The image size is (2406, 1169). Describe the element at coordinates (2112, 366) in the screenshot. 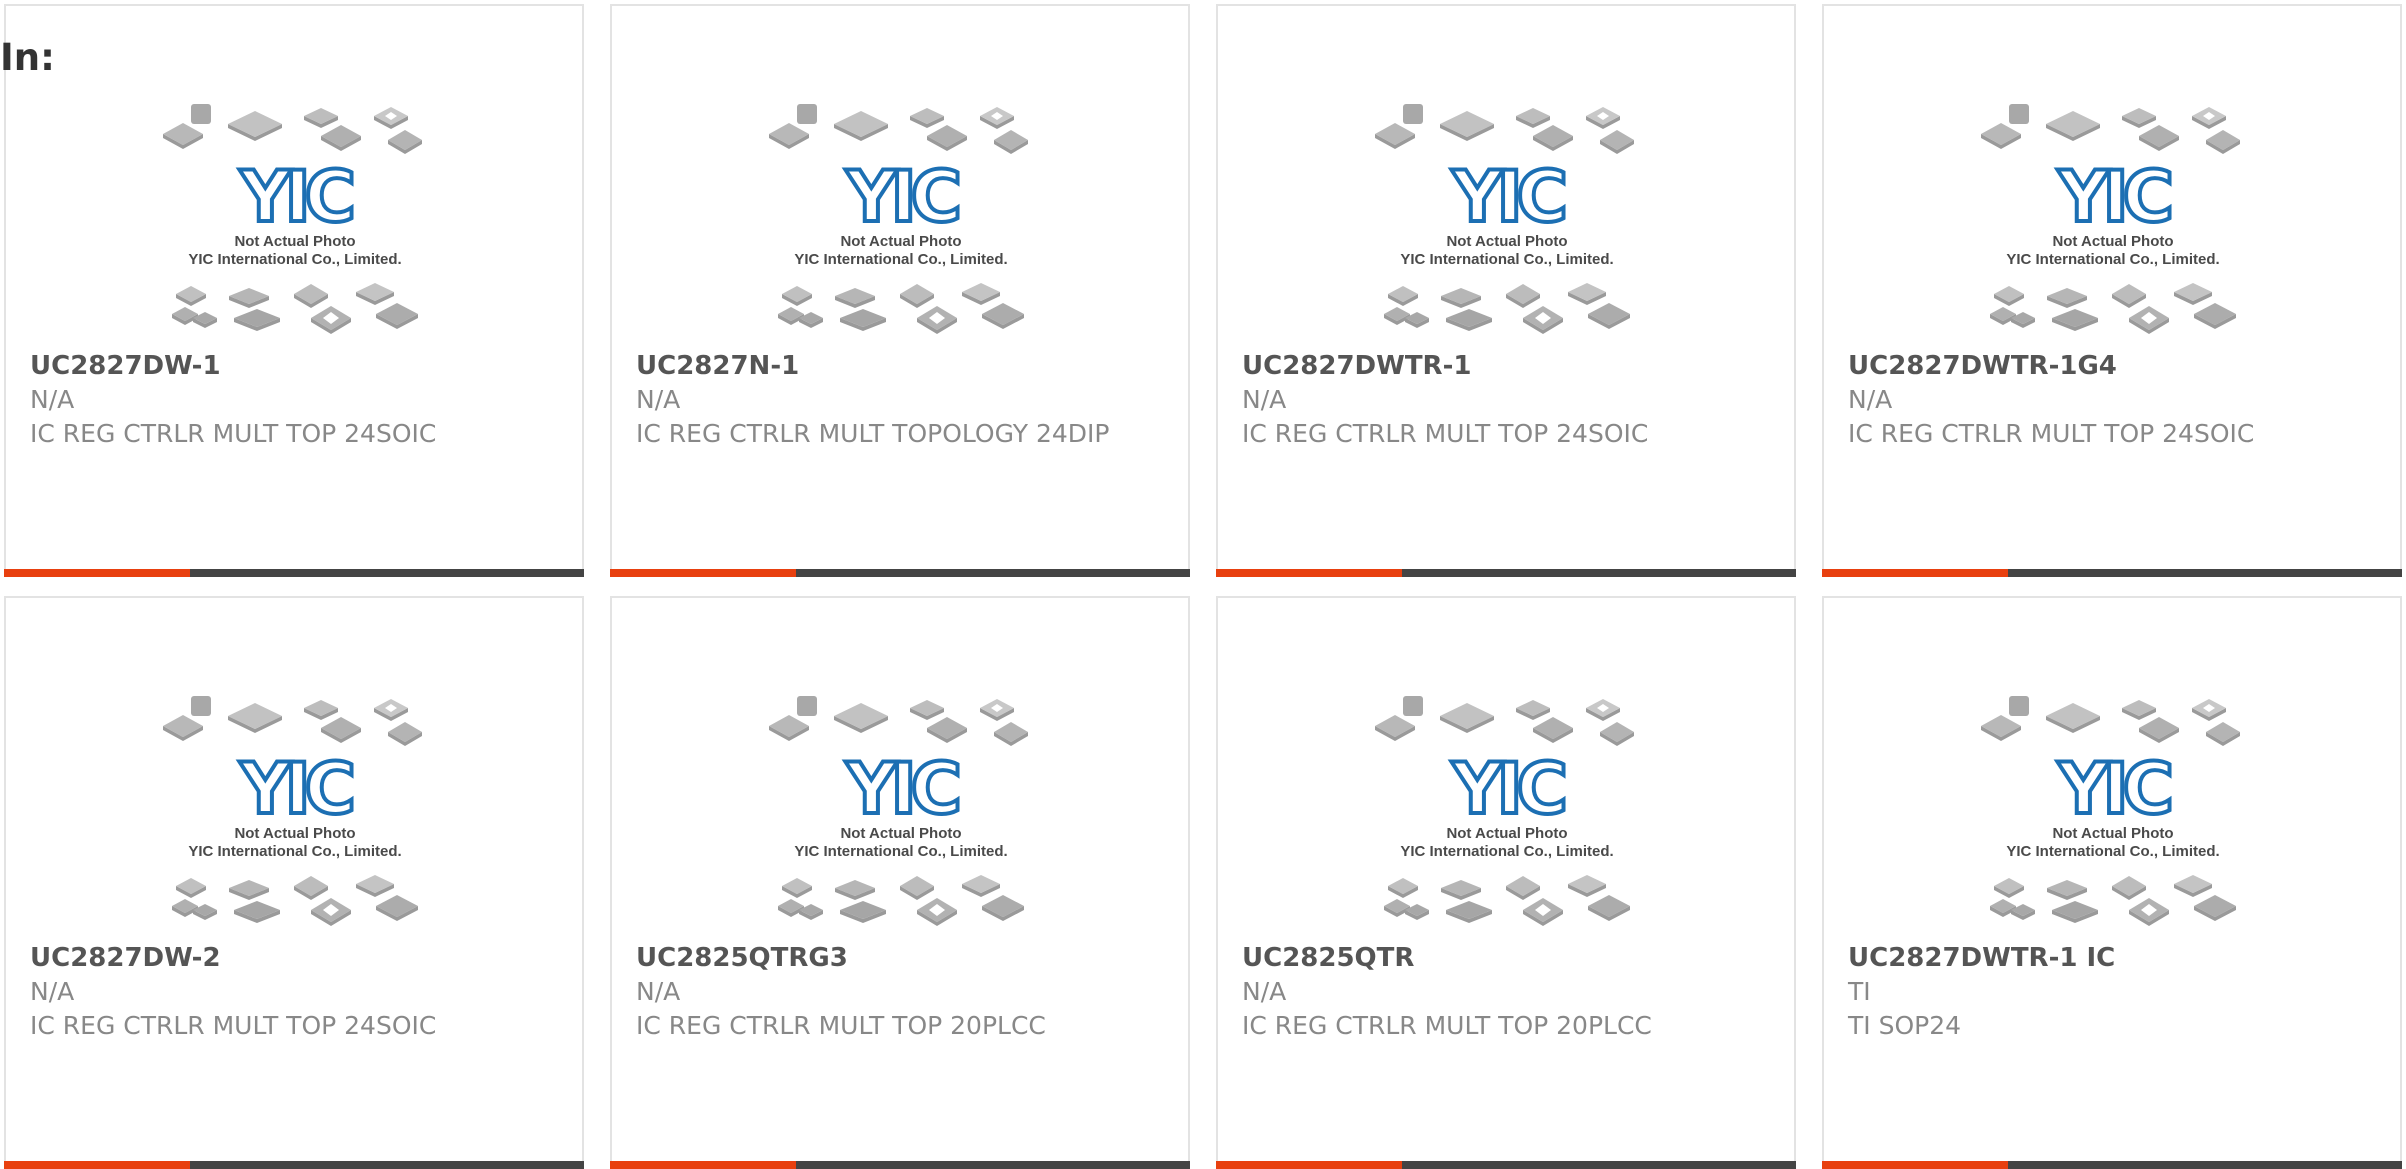

I see `part-number: UC2827DWTR-1G4` at that location.